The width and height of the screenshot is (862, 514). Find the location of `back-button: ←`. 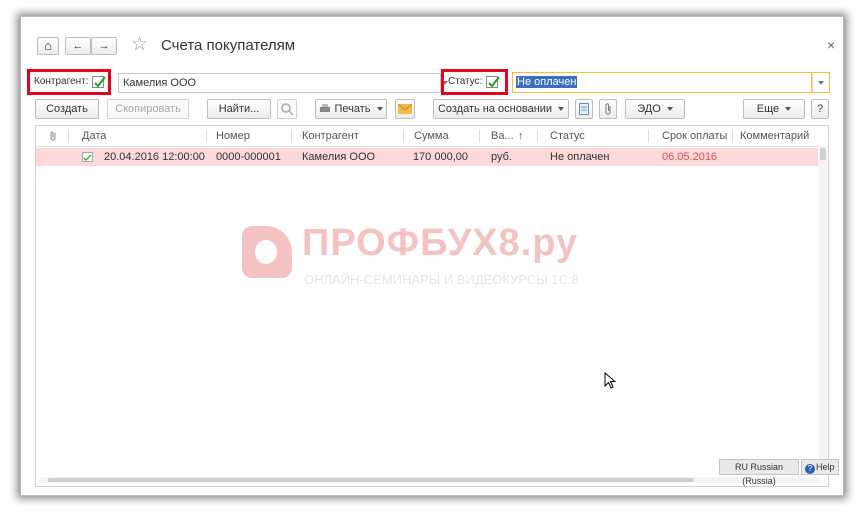

back-button: ← is located at coordinates (78, 46).